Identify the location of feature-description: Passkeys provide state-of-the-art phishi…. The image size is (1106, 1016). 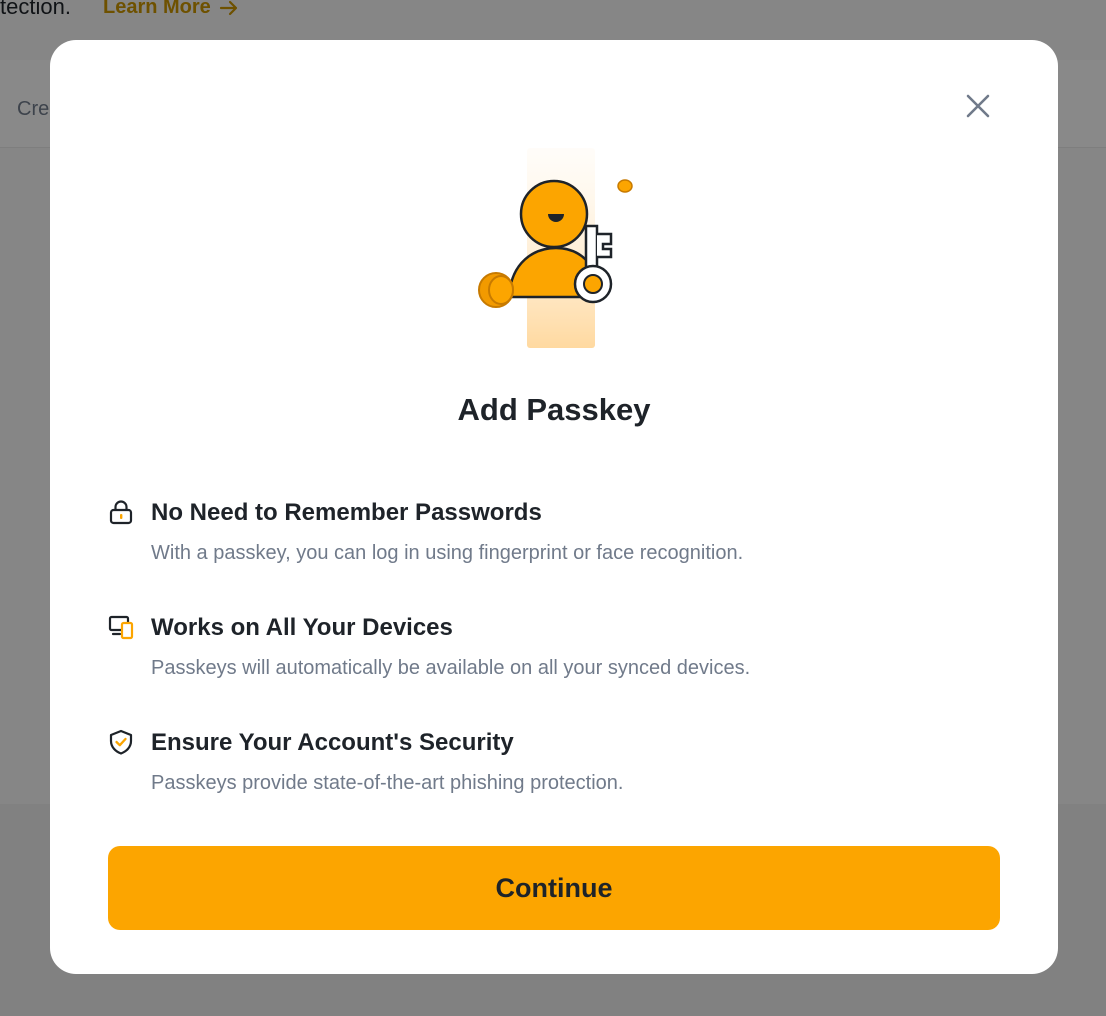
(387, 783).